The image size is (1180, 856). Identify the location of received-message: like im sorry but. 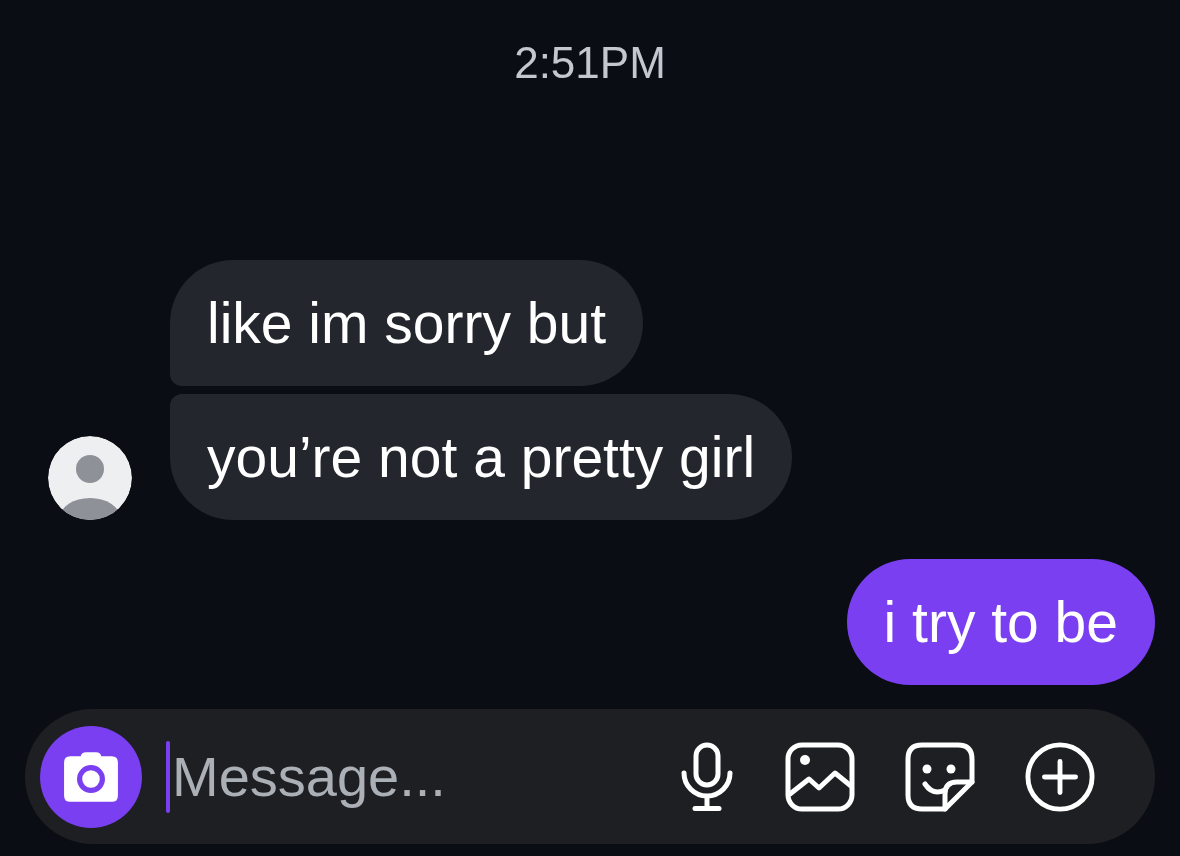
(407, 323).